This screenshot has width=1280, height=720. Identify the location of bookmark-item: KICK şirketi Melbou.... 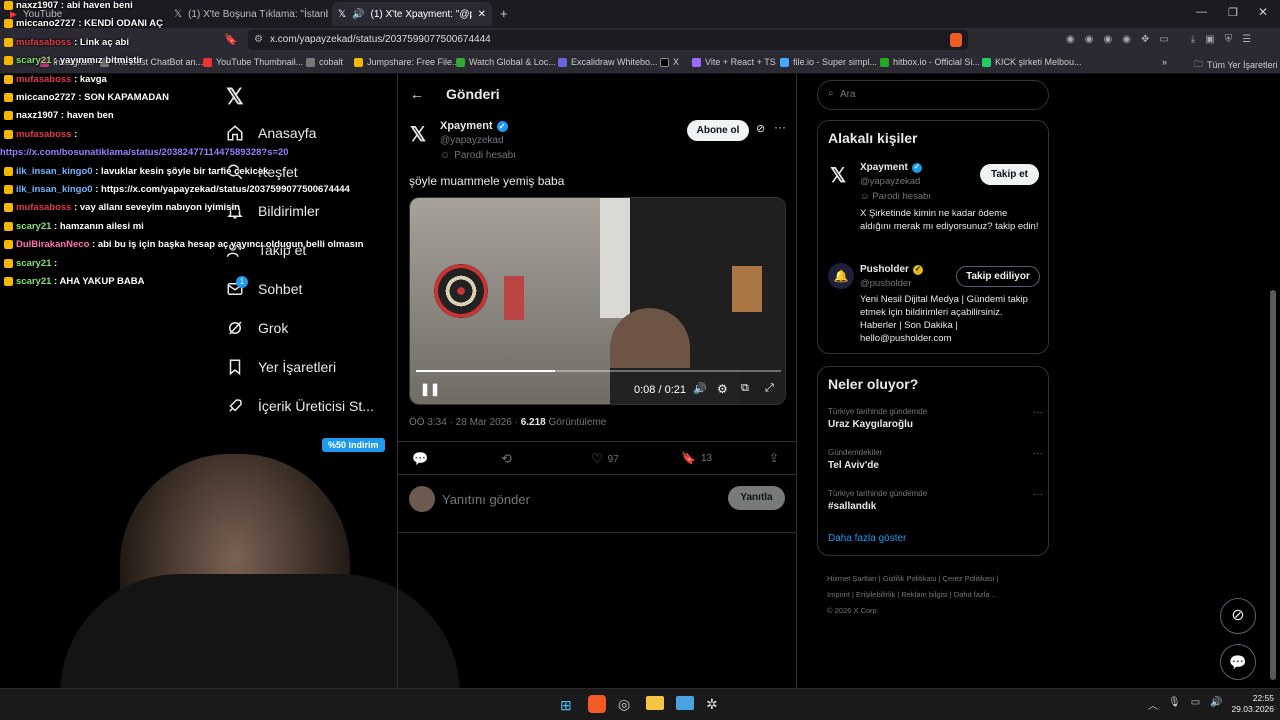
(1032, 62).